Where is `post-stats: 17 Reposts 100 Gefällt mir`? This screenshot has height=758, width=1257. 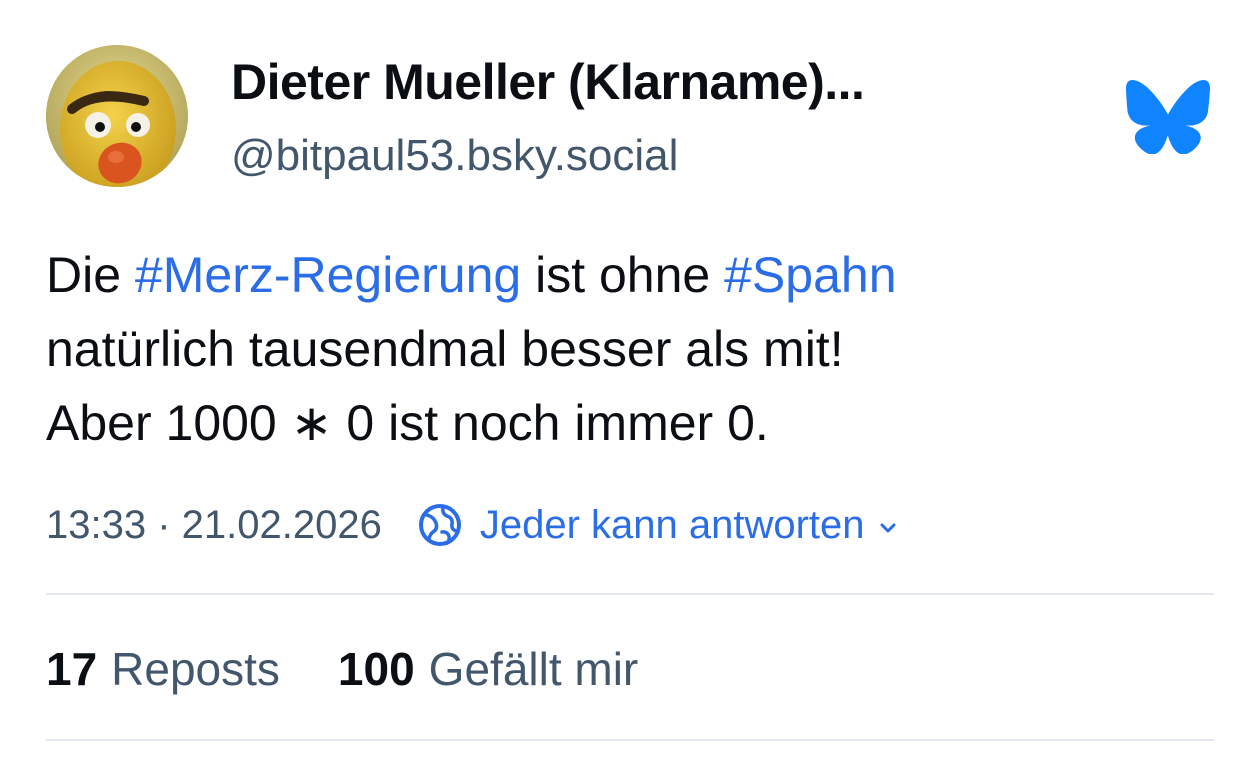
post-stats: 17 Reposts 100 Gefällt mir is located at coordinates (342, 669).